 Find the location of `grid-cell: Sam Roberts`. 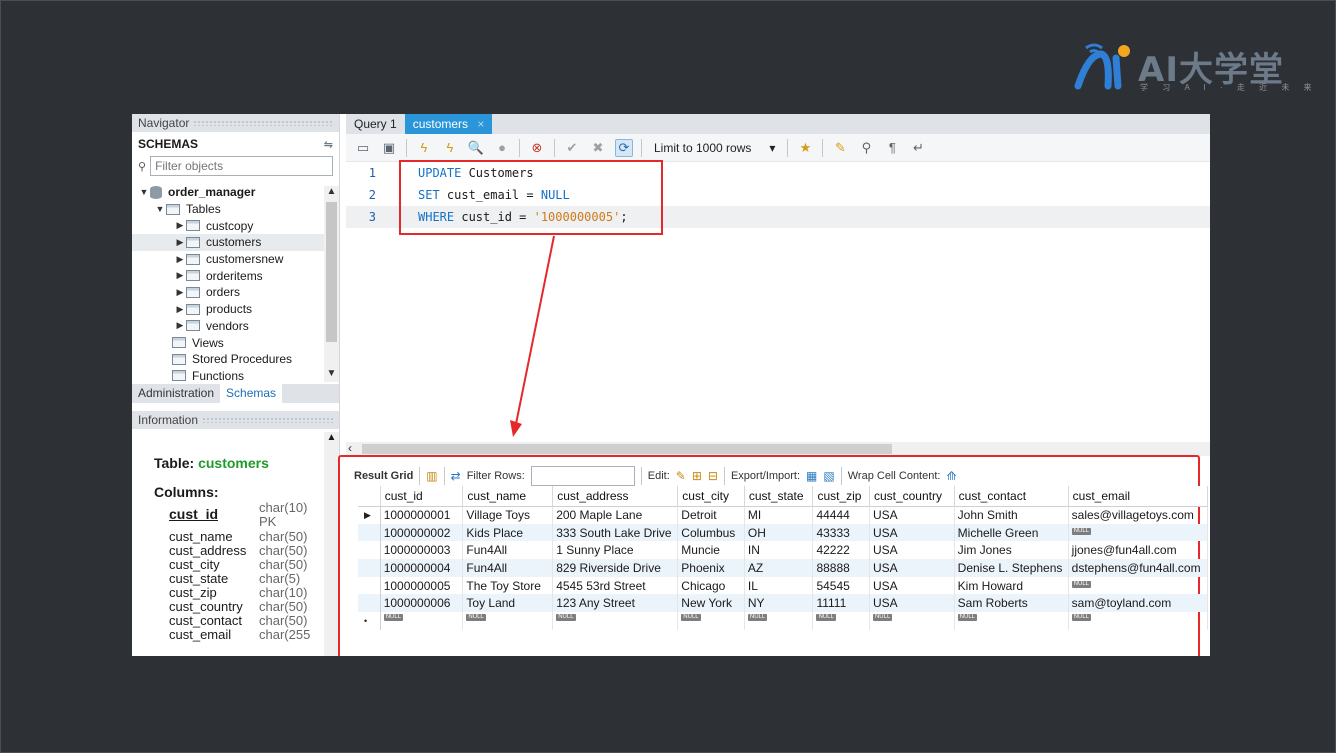

grid-cell: Sam Roberts is located at coordinates (1011, 603).